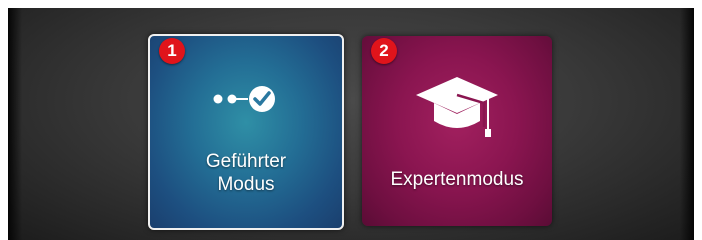 Image resolution: width=702 pixels, height=240 pixels. I want to click on guided-steps-check-icon, so click(244, 99).